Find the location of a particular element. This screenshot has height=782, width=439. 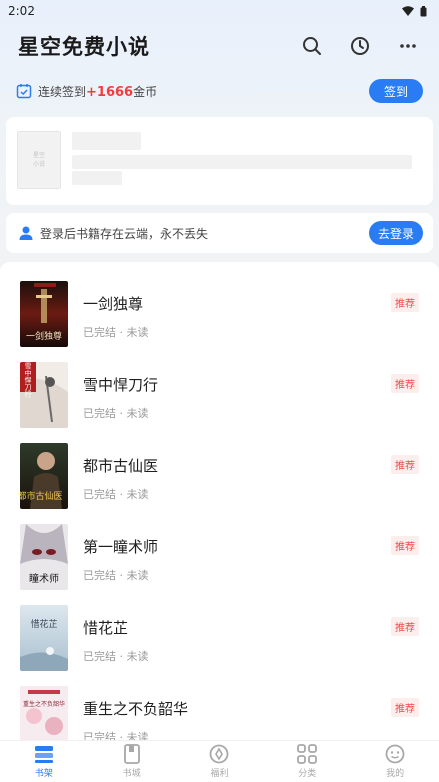

book-cover-text: 一剑独尊 is located at coordinates (44, 336).